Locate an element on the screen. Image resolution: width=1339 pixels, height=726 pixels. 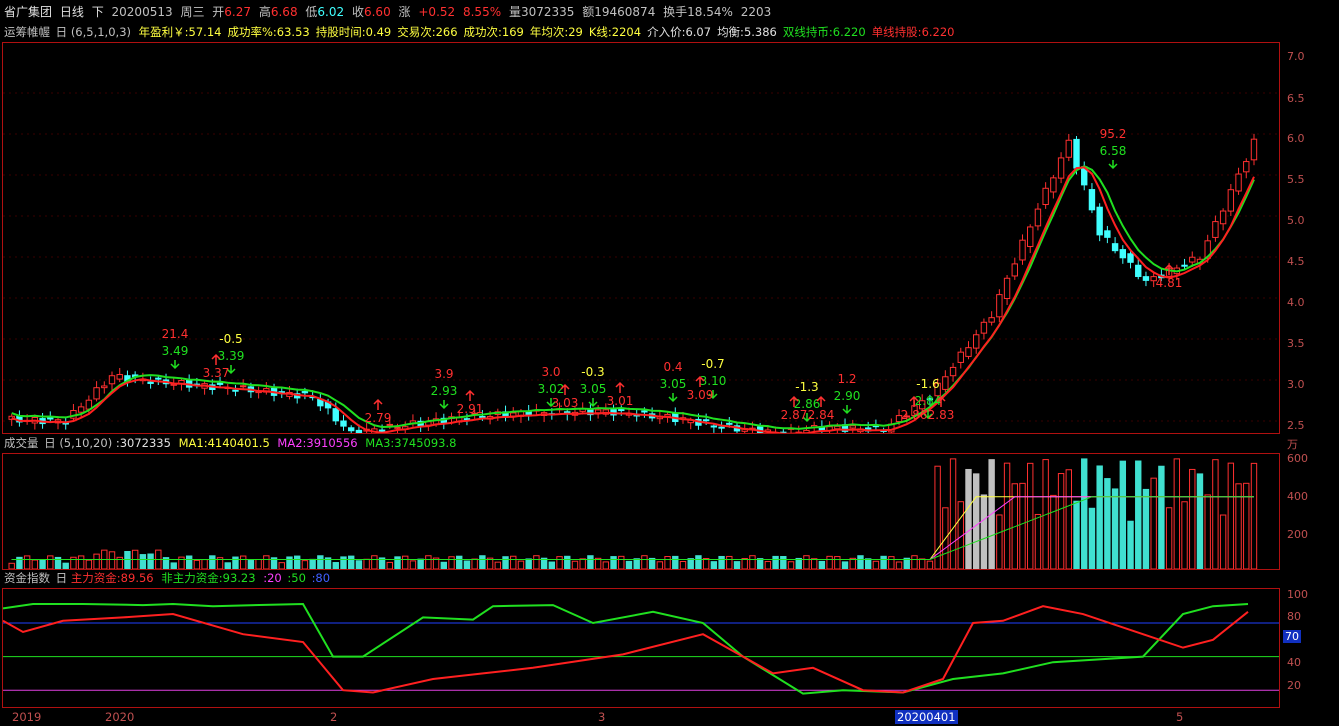
indicator-item-value: 6.07 is located at coordinates (698, 32).